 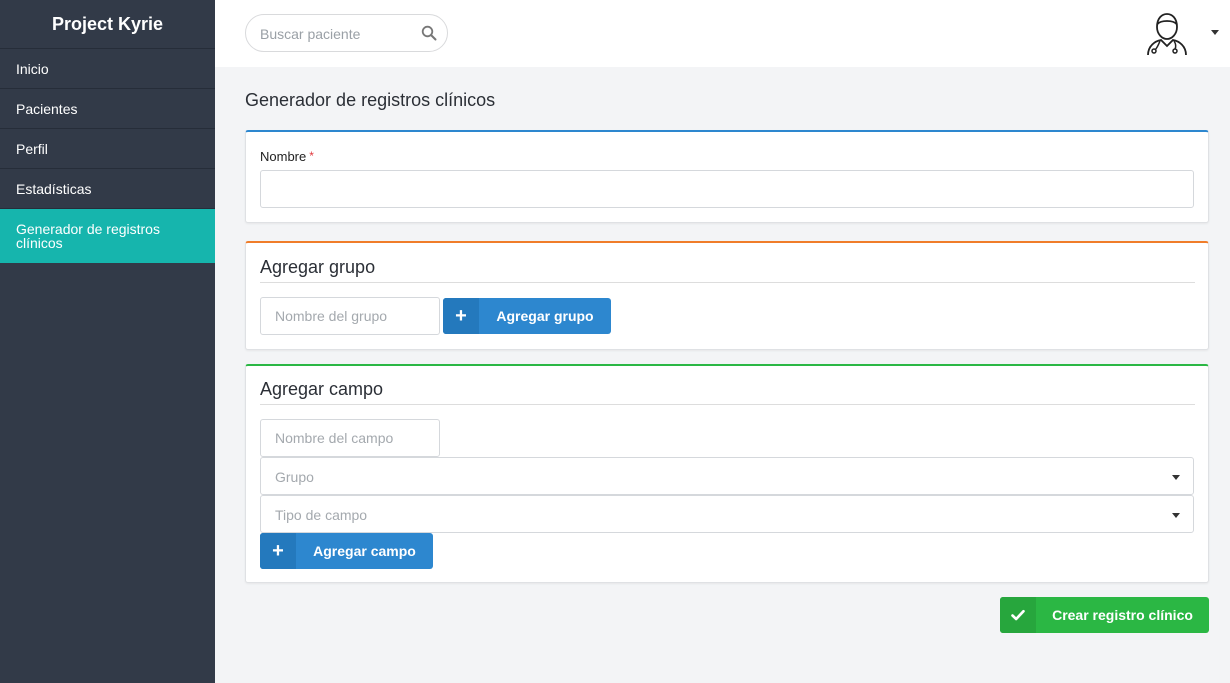 What do you see at coordinates (350, 438) in the screenshot?
I see `field-name-input` at bounding box center [350, 438].